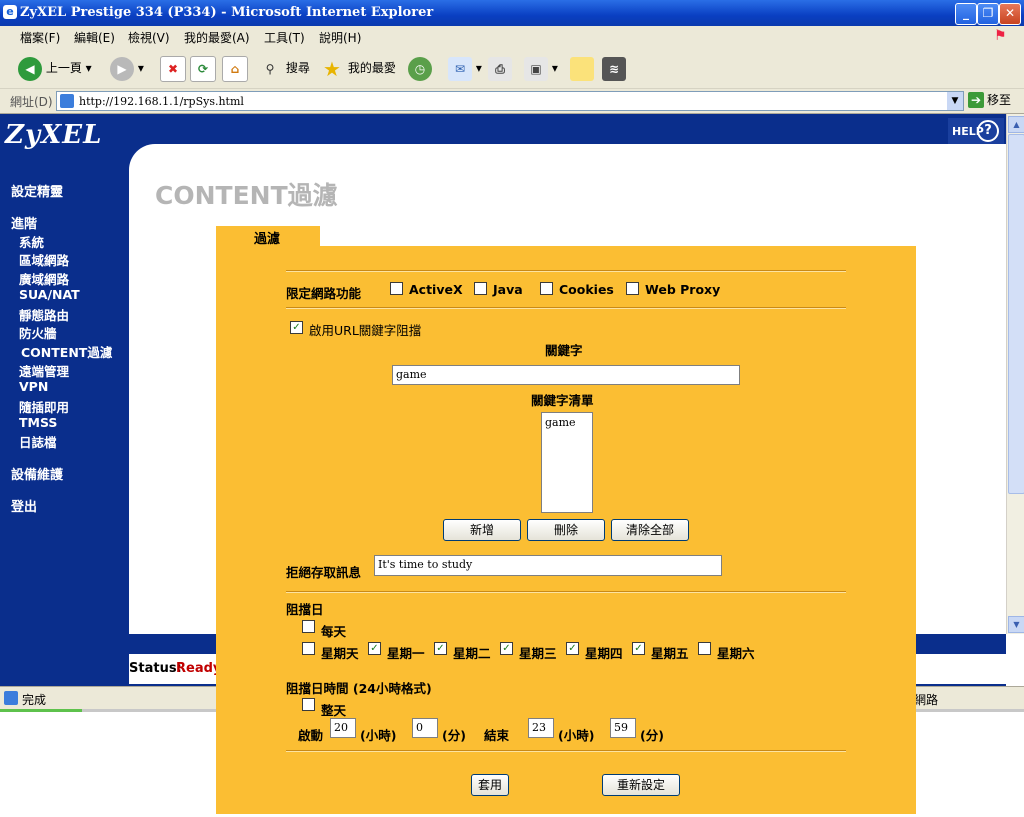  I want to click on restore-icon: ❐, so click(988, 14).